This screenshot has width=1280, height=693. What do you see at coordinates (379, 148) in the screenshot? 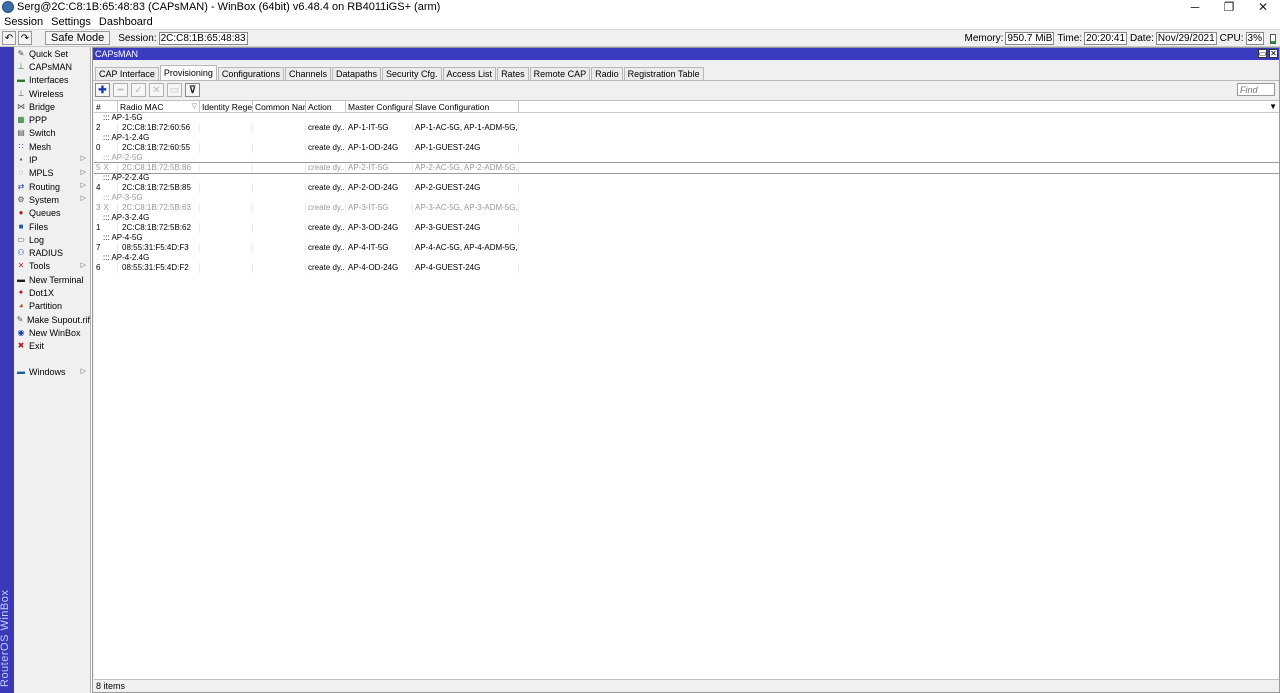
I see `cell-master-configuration: AP-1-OD-24G` at bounding box center [379, 148].